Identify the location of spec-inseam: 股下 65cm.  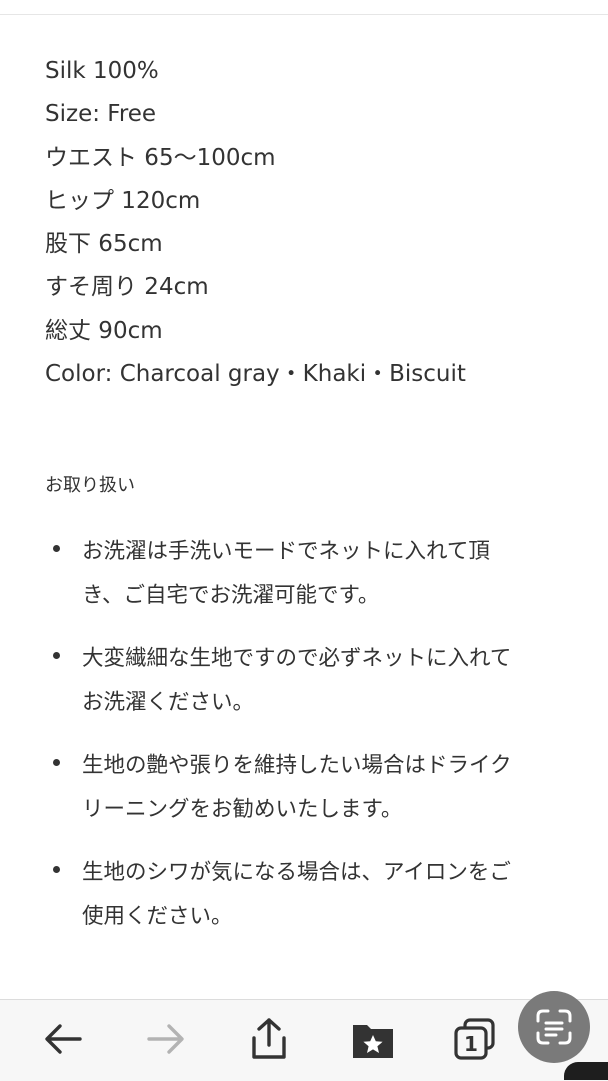
(104, 244).